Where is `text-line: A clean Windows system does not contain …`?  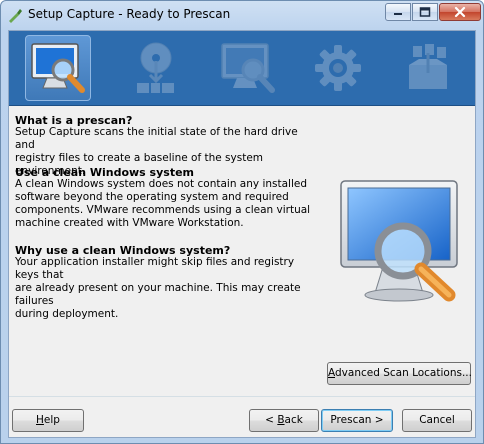 text-line: A clean Windows system does not contain … is located at coordinates (161, 184).